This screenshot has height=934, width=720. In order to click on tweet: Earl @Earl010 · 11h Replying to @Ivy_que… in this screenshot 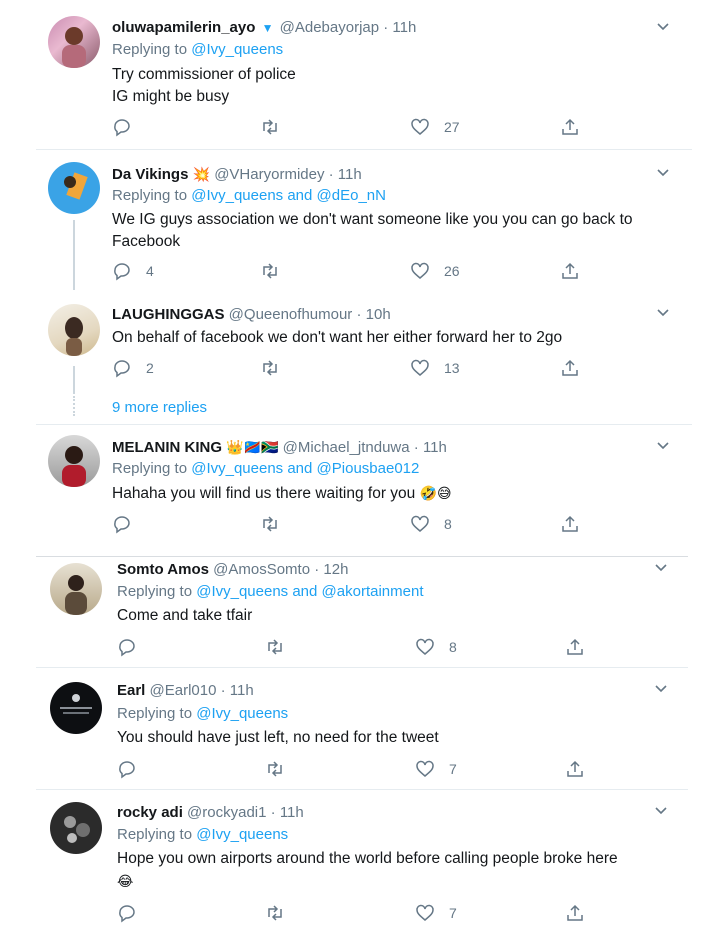, I will do `click(362, 729)`.